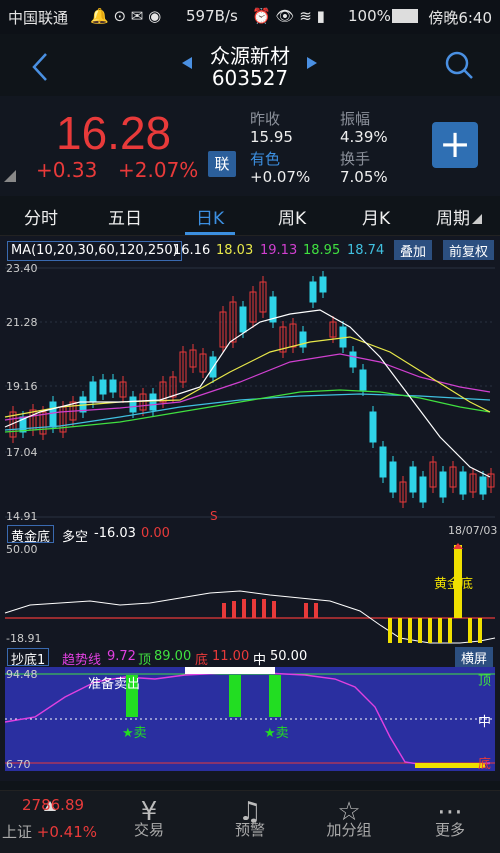  Describe the element at coordinates (67, 170) in the screenshot. I see `price-change: +0.33` at that location.